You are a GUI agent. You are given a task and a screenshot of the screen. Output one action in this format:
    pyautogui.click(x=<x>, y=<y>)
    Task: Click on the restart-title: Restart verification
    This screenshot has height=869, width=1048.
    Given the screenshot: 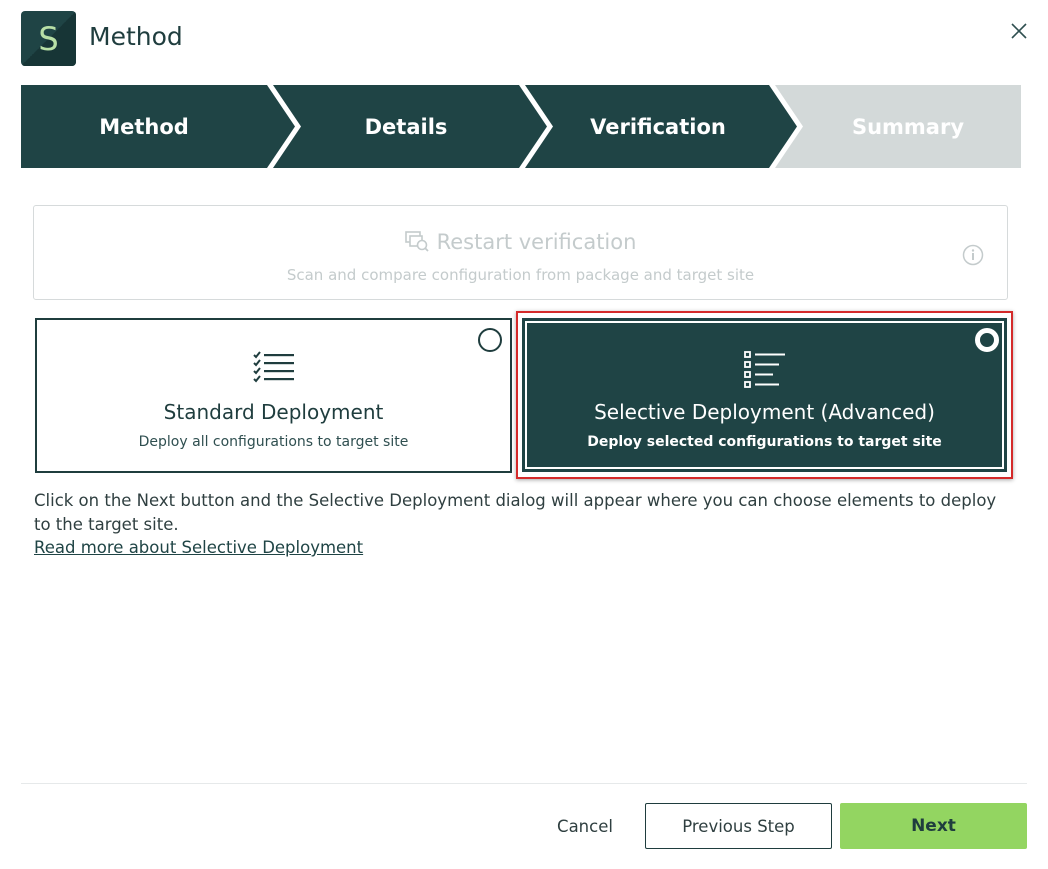 What is the action you would take?
    pyautogui.click(x=536, y=242)
    